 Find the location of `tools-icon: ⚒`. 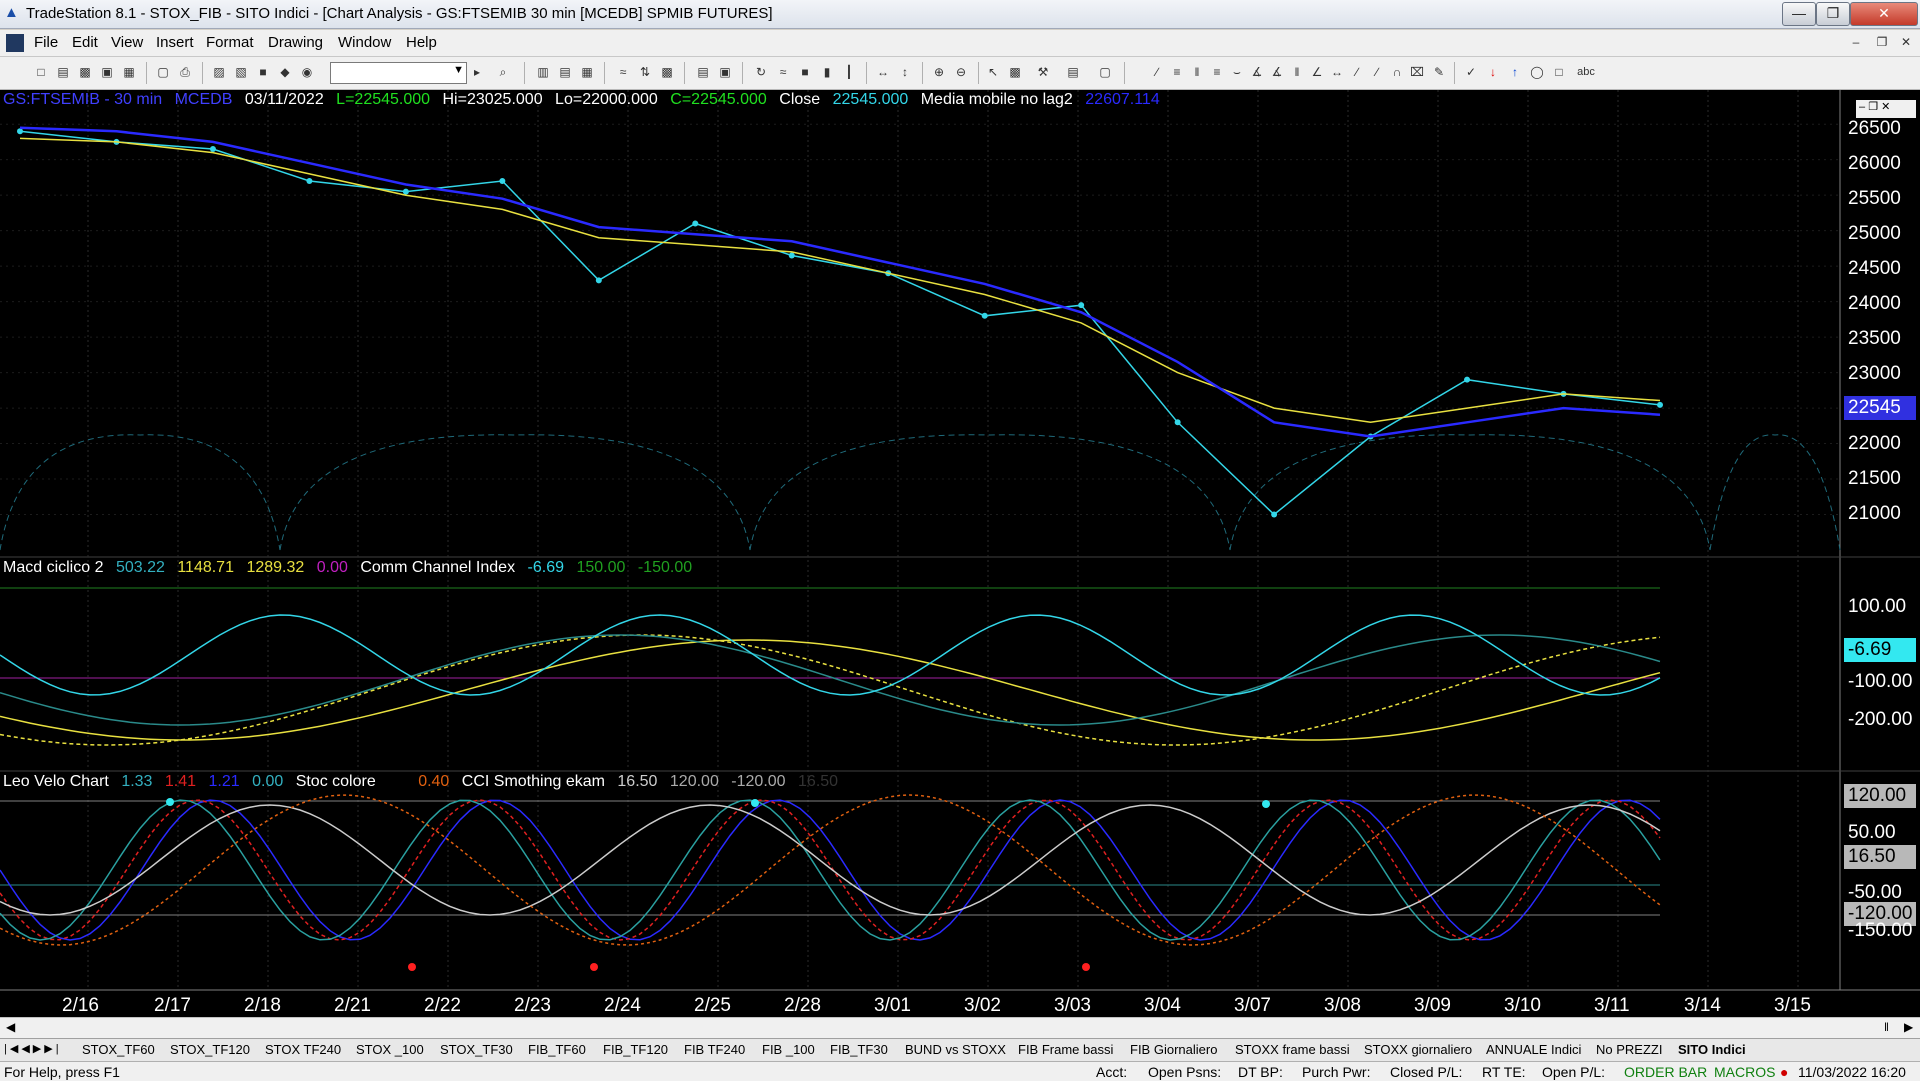

tools-icon: ⚒ is located at coordinates (1043, 72).